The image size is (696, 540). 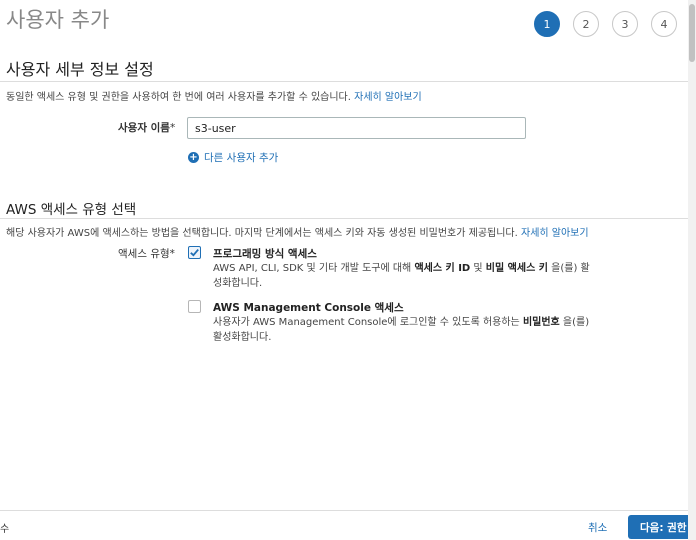 What do you see at coordinates (314, 268) in the screenshot?
I see `description-text: AWS API, CLI, SDK 및 기타 개발 도구에 대해` at bounding box center [314, 268].